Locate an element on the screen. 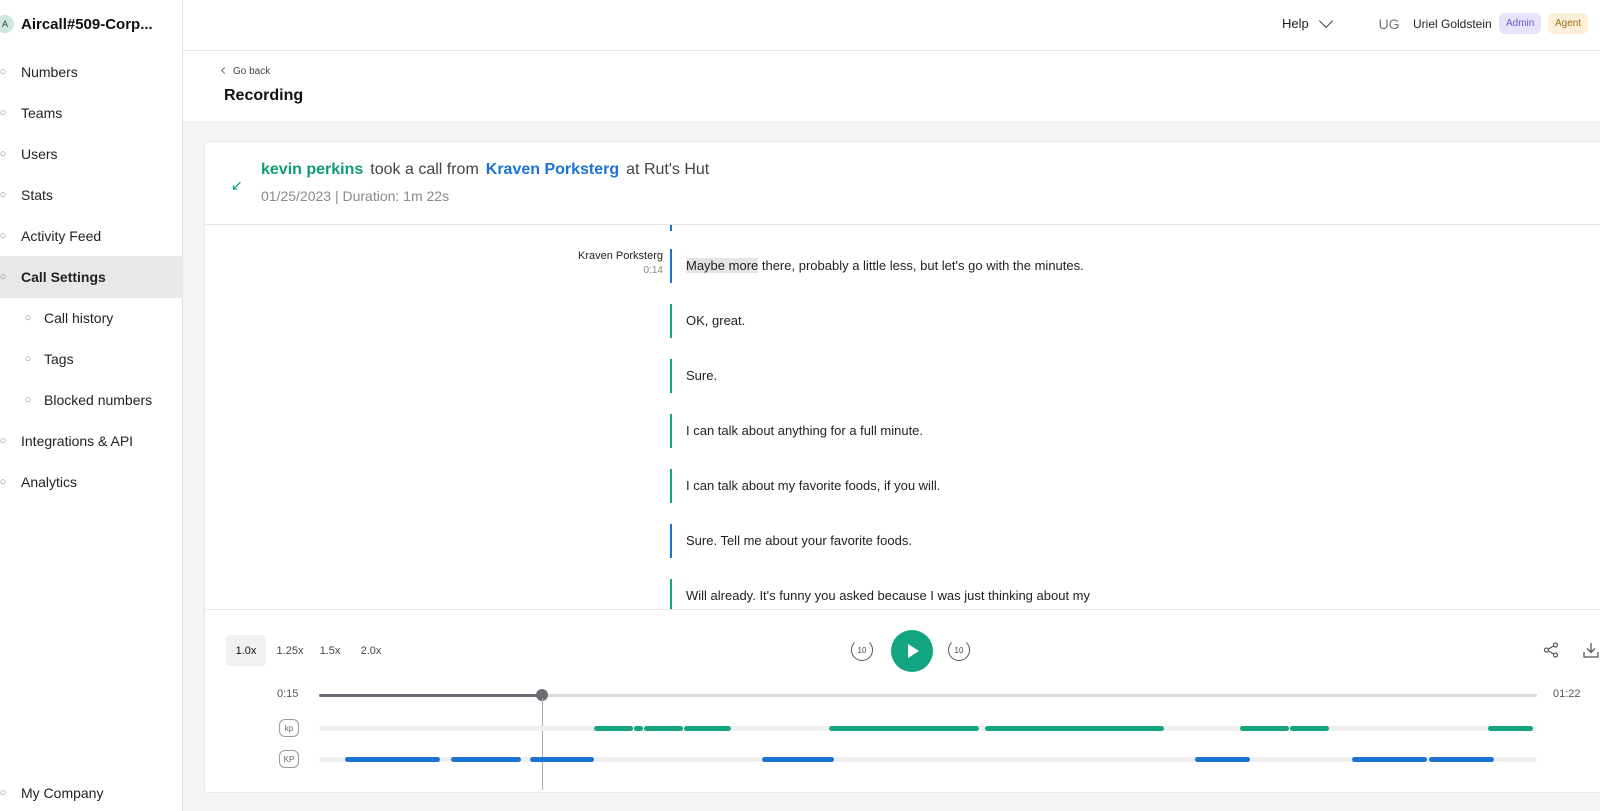  activity-icon: ○ is located at coordinates (3, 236).